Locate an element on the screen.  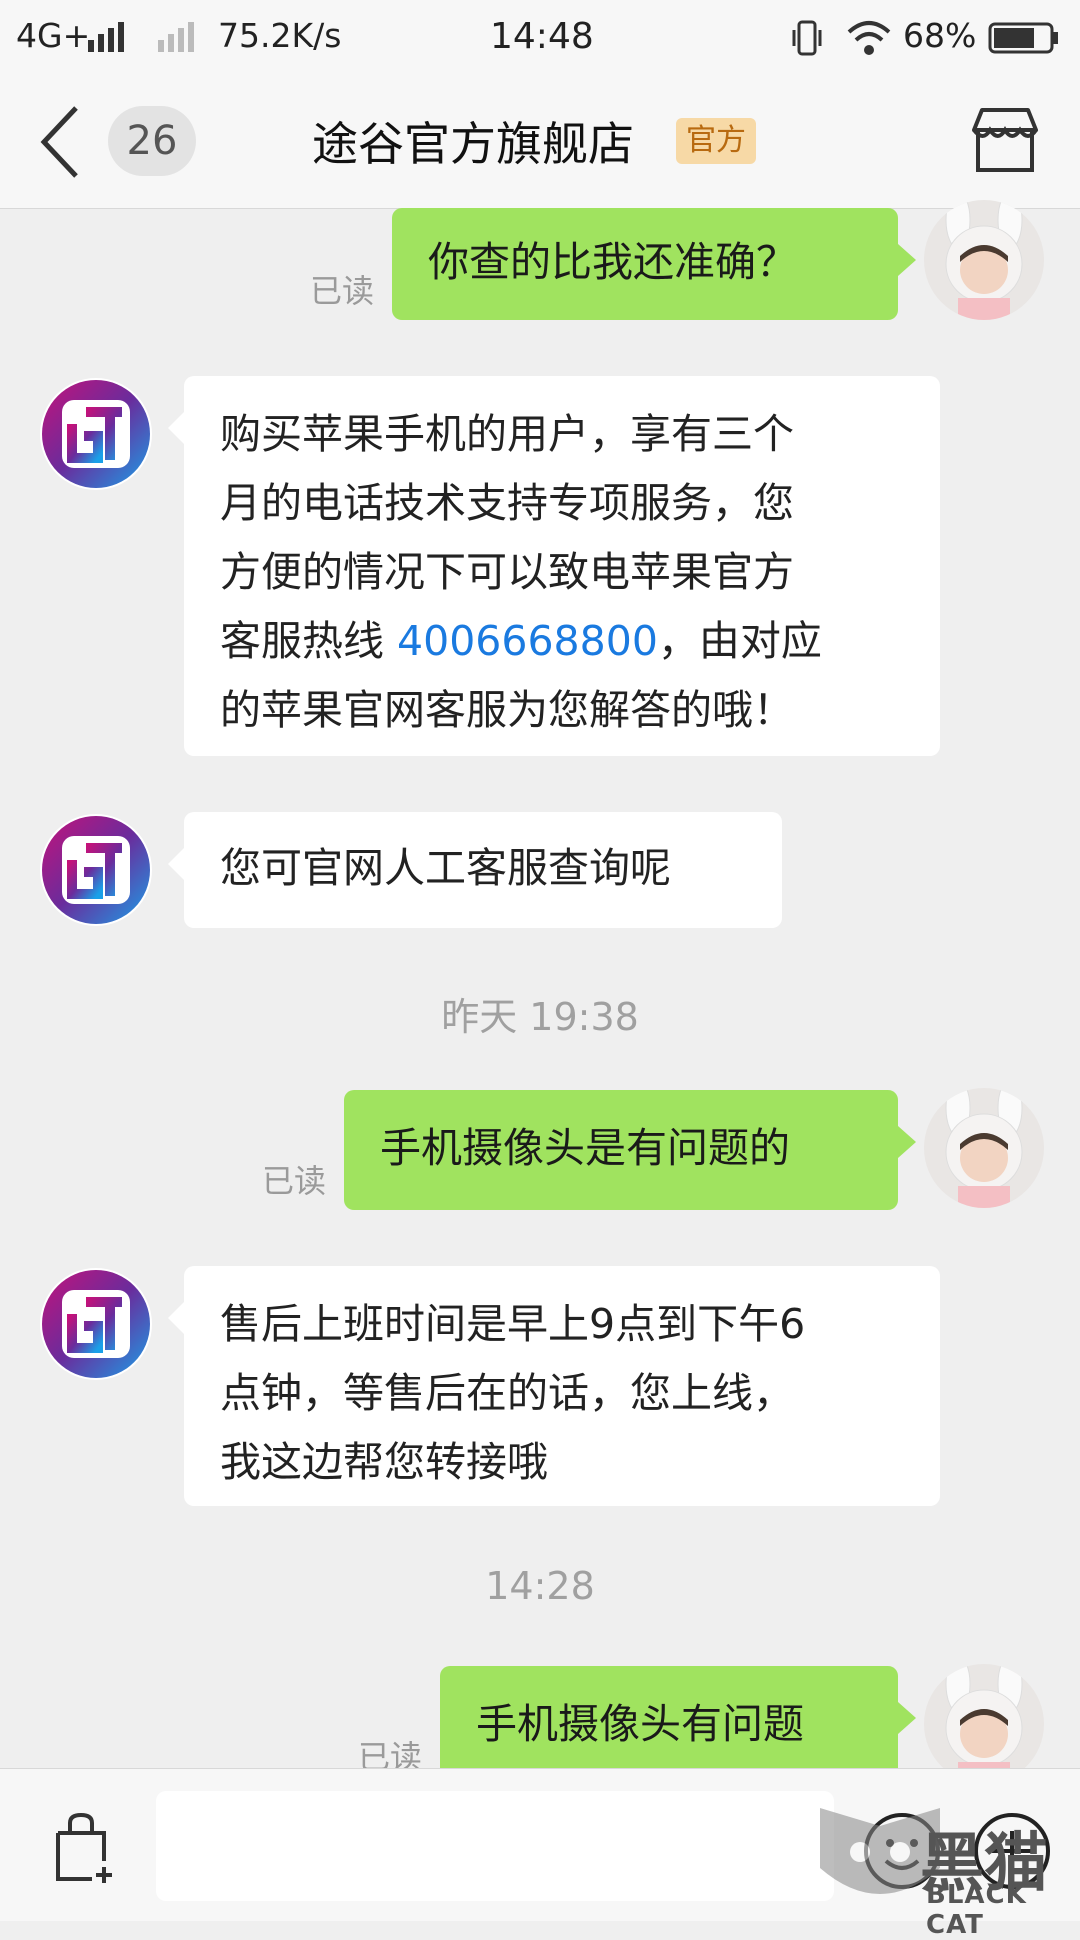
message-line: 售后上班时间是早上9点到下午6 is located at coordinates (513, 1324).